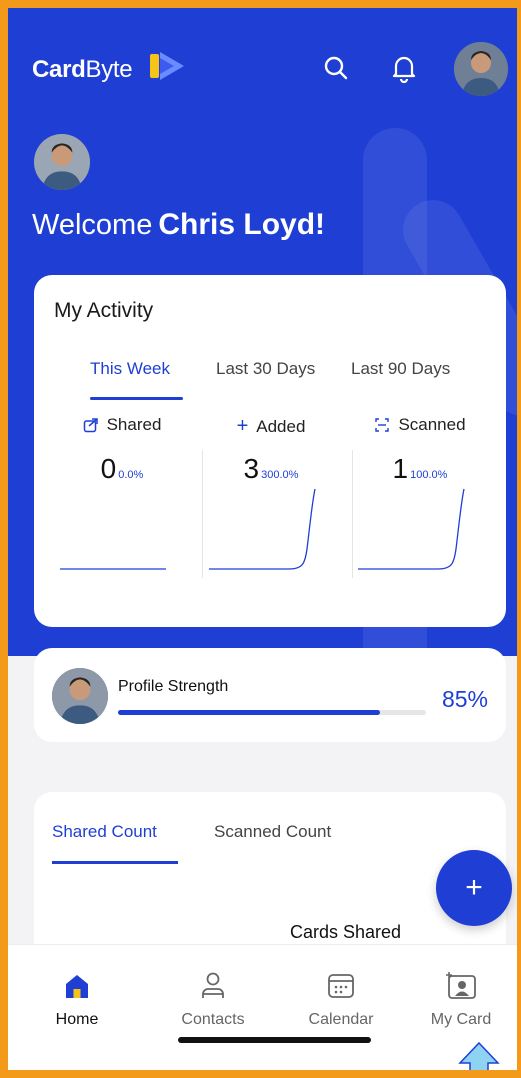 The width and height of the screenshot is (521, 1078). I want to click on bell-icon, so click(404, 69).